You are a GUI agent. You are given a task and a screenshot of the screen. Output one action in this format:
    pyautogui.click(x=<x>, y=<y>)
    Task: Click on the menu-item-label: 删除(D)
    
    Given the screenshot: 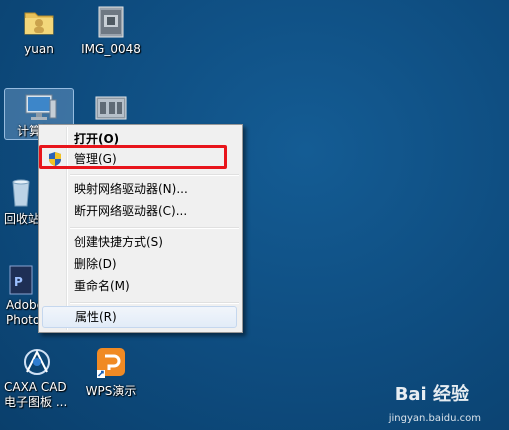 What is the action you would take?
    pyautogui.click(x=95, y=264)
    